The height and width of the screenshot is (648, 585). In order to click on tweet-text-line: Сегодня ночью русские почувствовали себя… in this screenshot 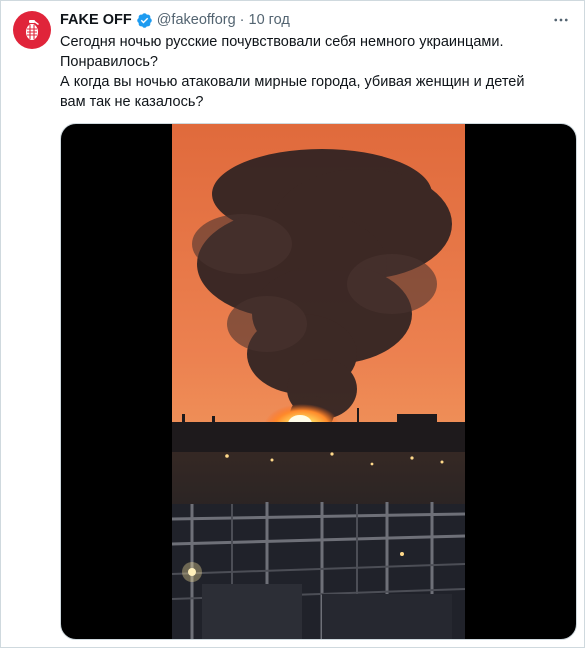, I will do `click(282, 42)`.